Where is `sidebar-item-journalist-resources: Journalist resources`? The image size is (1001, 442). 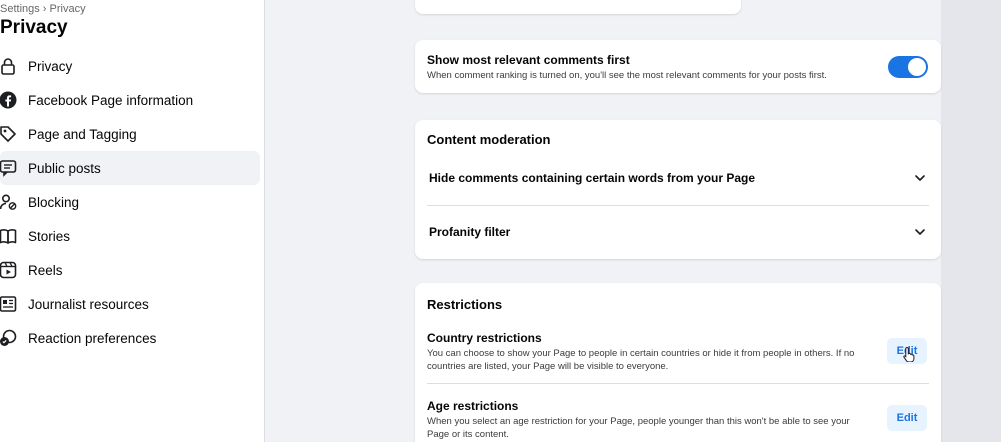 sidebar-item-journalist-resources: Journalist resources is located at coordinates (130, 304).